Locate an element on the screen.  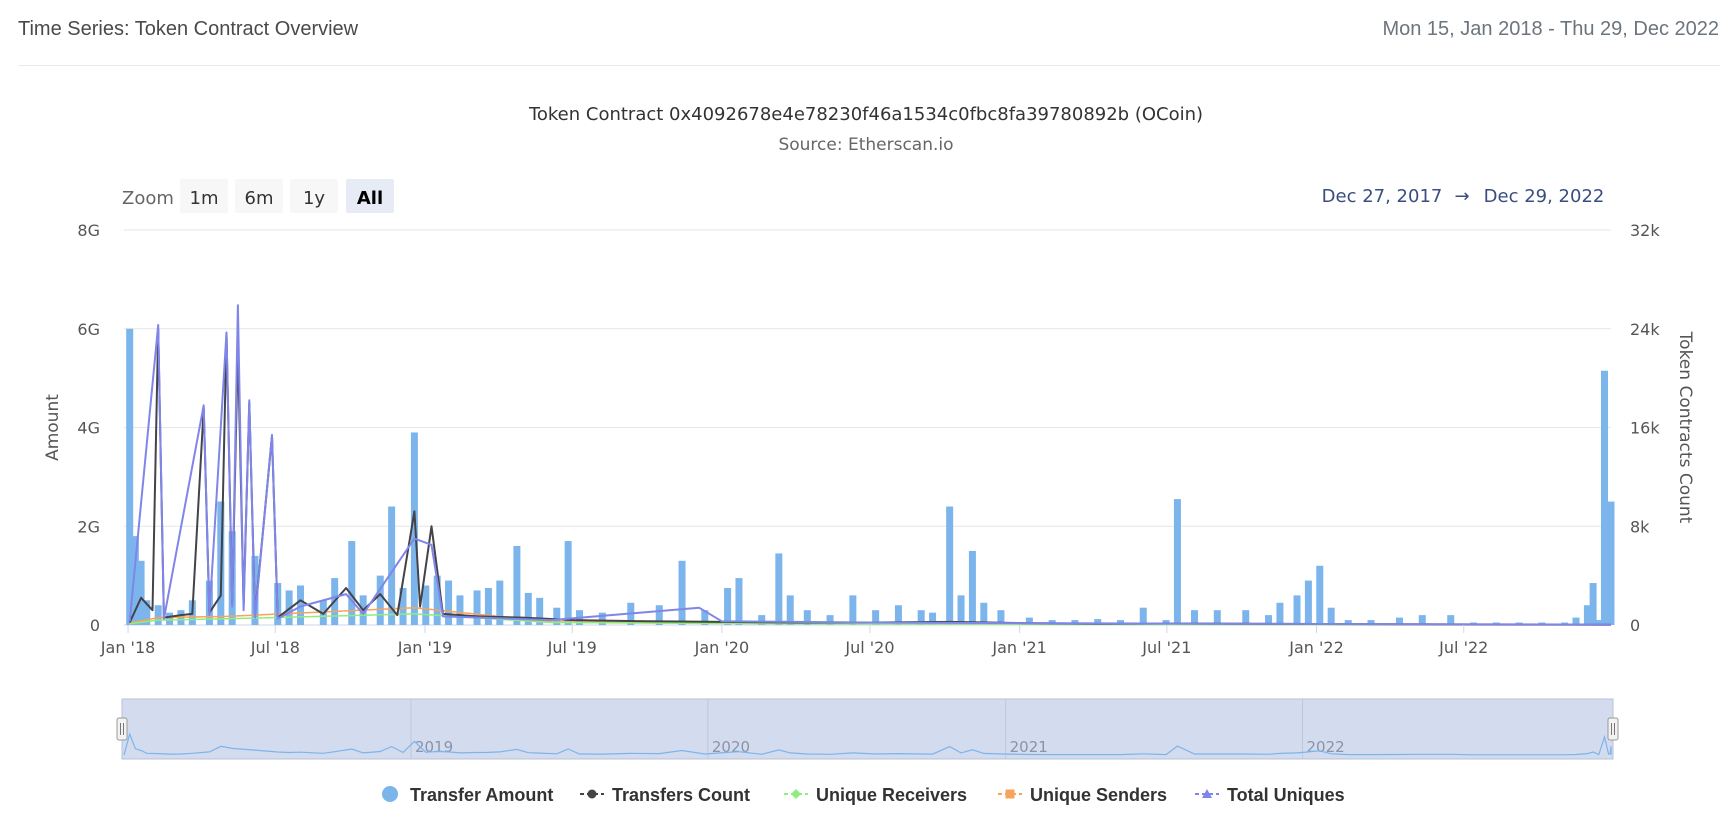
y-tick-label: 8G is located at coordinates (88, 230).